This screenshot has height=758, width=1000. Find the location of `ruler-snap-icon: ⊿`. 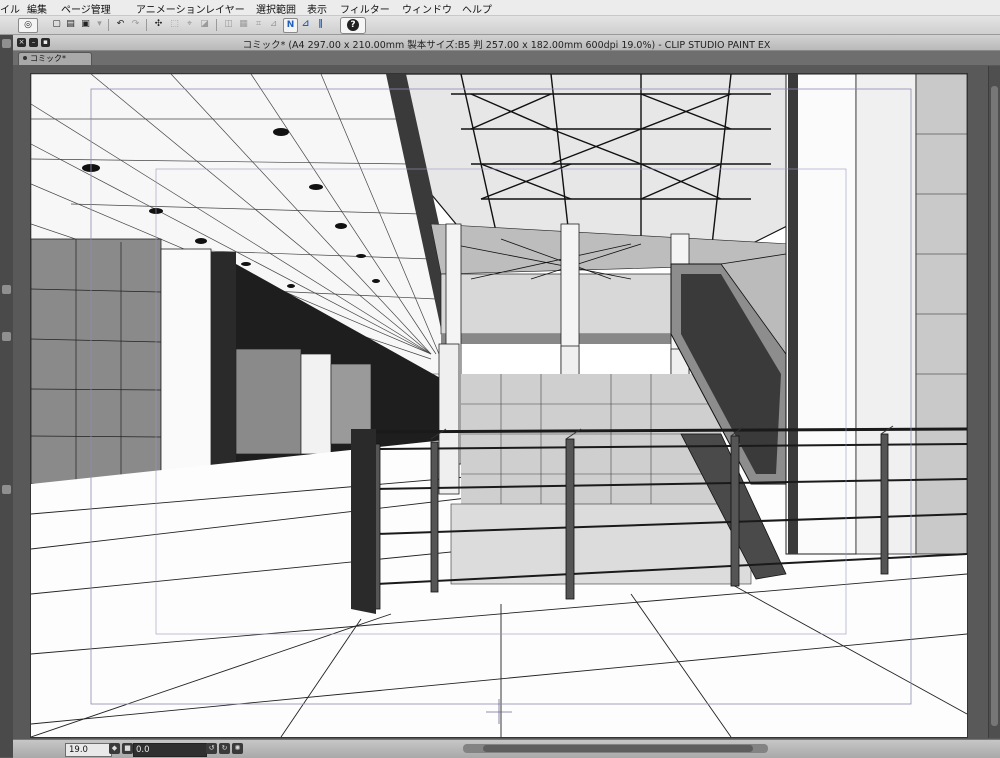

ruler-snap-icon: ⊿ is located at coordinates (273, 24).